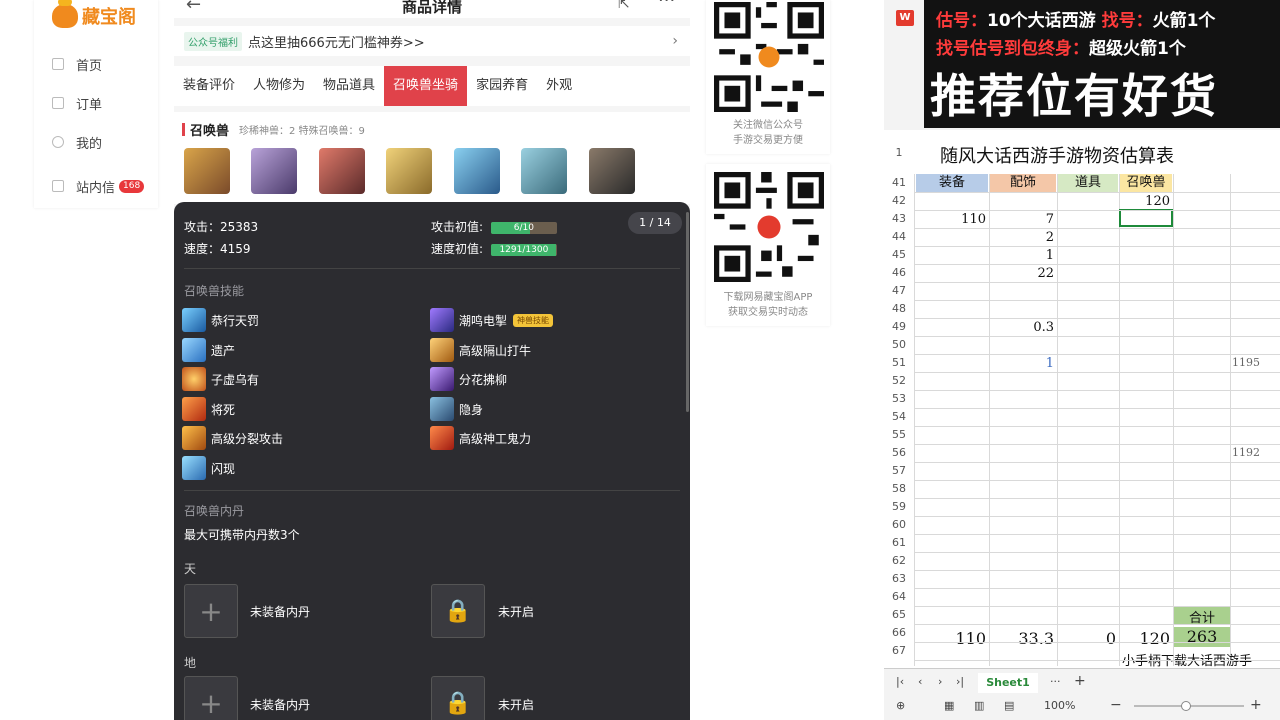  What do you see at coordinates (502, 86) in the screenshot?
I see `tab-home: 家园养育` at bounding box center [502, 86].